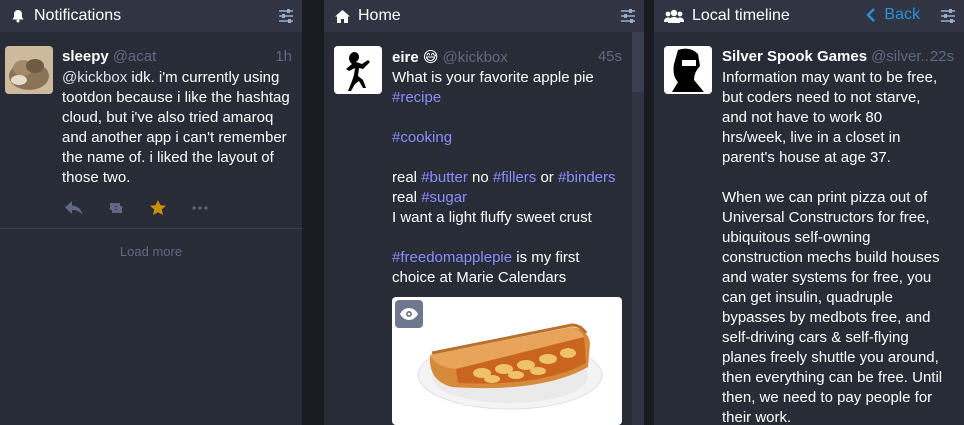  What do you see at coordinates (587, 177) in the screenshot?
I see `hashtag-link: #binders` at bounding box center [587, 177].